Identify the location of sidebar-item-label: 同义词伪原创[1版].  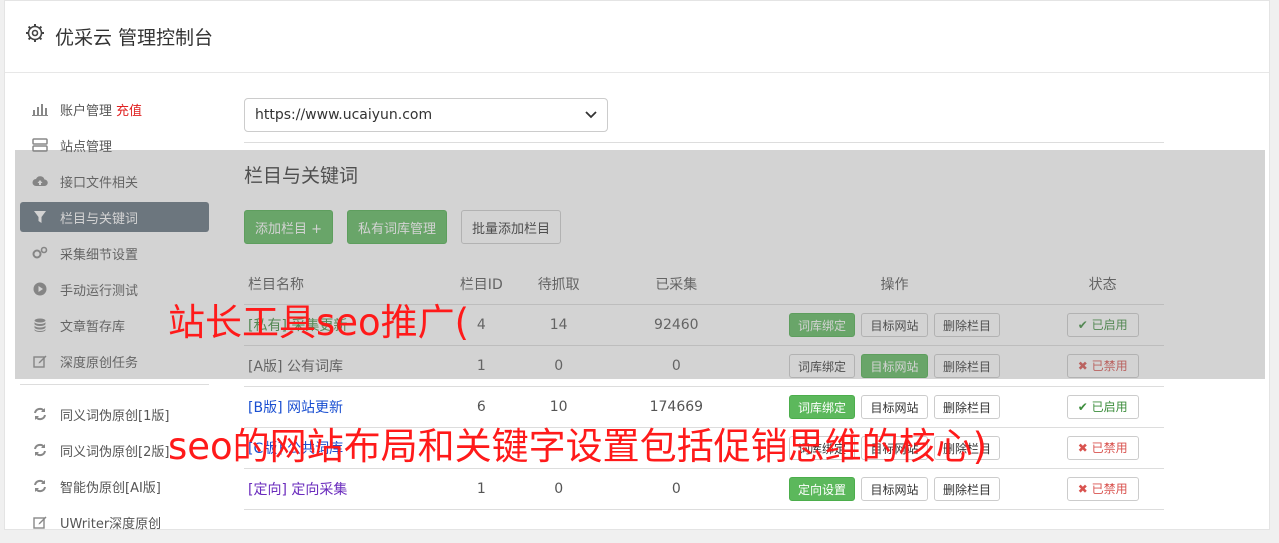
(115, 416).